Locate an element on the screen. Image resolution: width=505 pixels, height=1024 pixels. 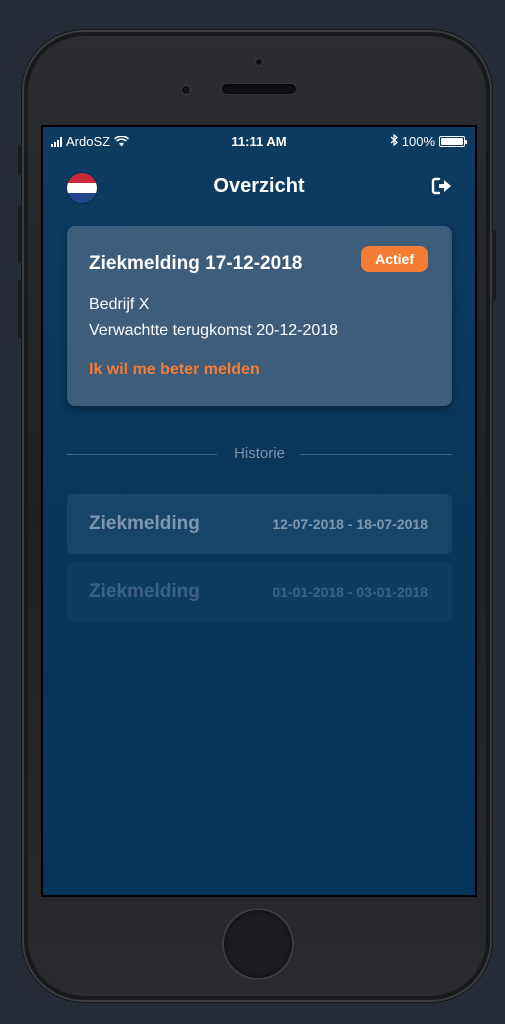
status-right: 100% is located at coordinates (428, 141).